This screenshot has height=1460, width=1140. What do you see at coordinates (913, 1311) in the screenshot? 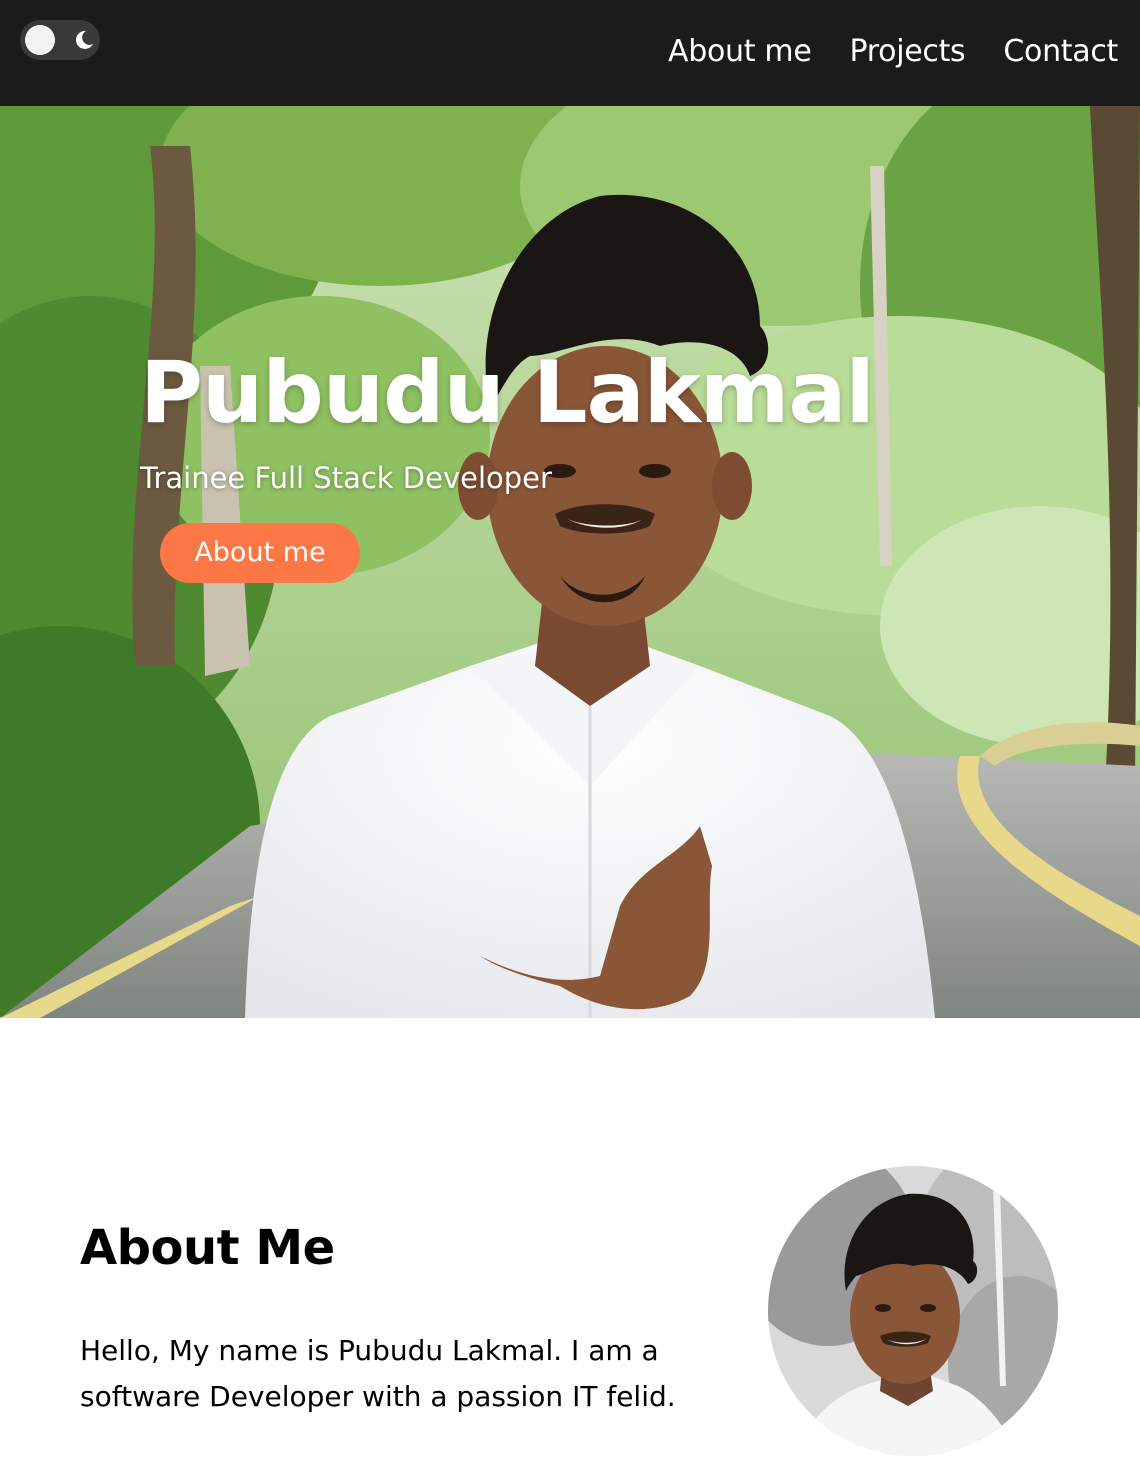
I see `profile-photo` at bounding box center [913, 1311].